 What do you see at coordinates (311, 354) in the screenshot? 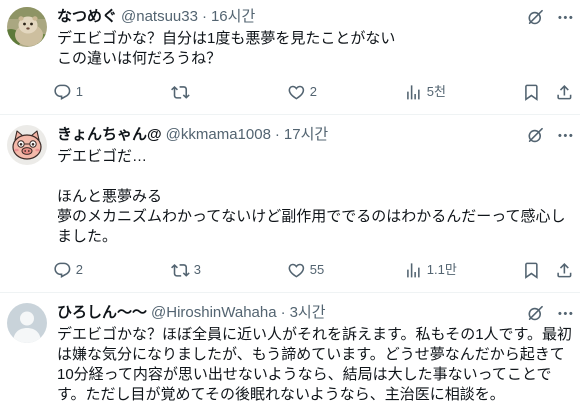
I see `text-line: は嫌な気分になりましたが、もう諦めています。どうせ夢なんだから起きて` at bounding box center [311, 354].